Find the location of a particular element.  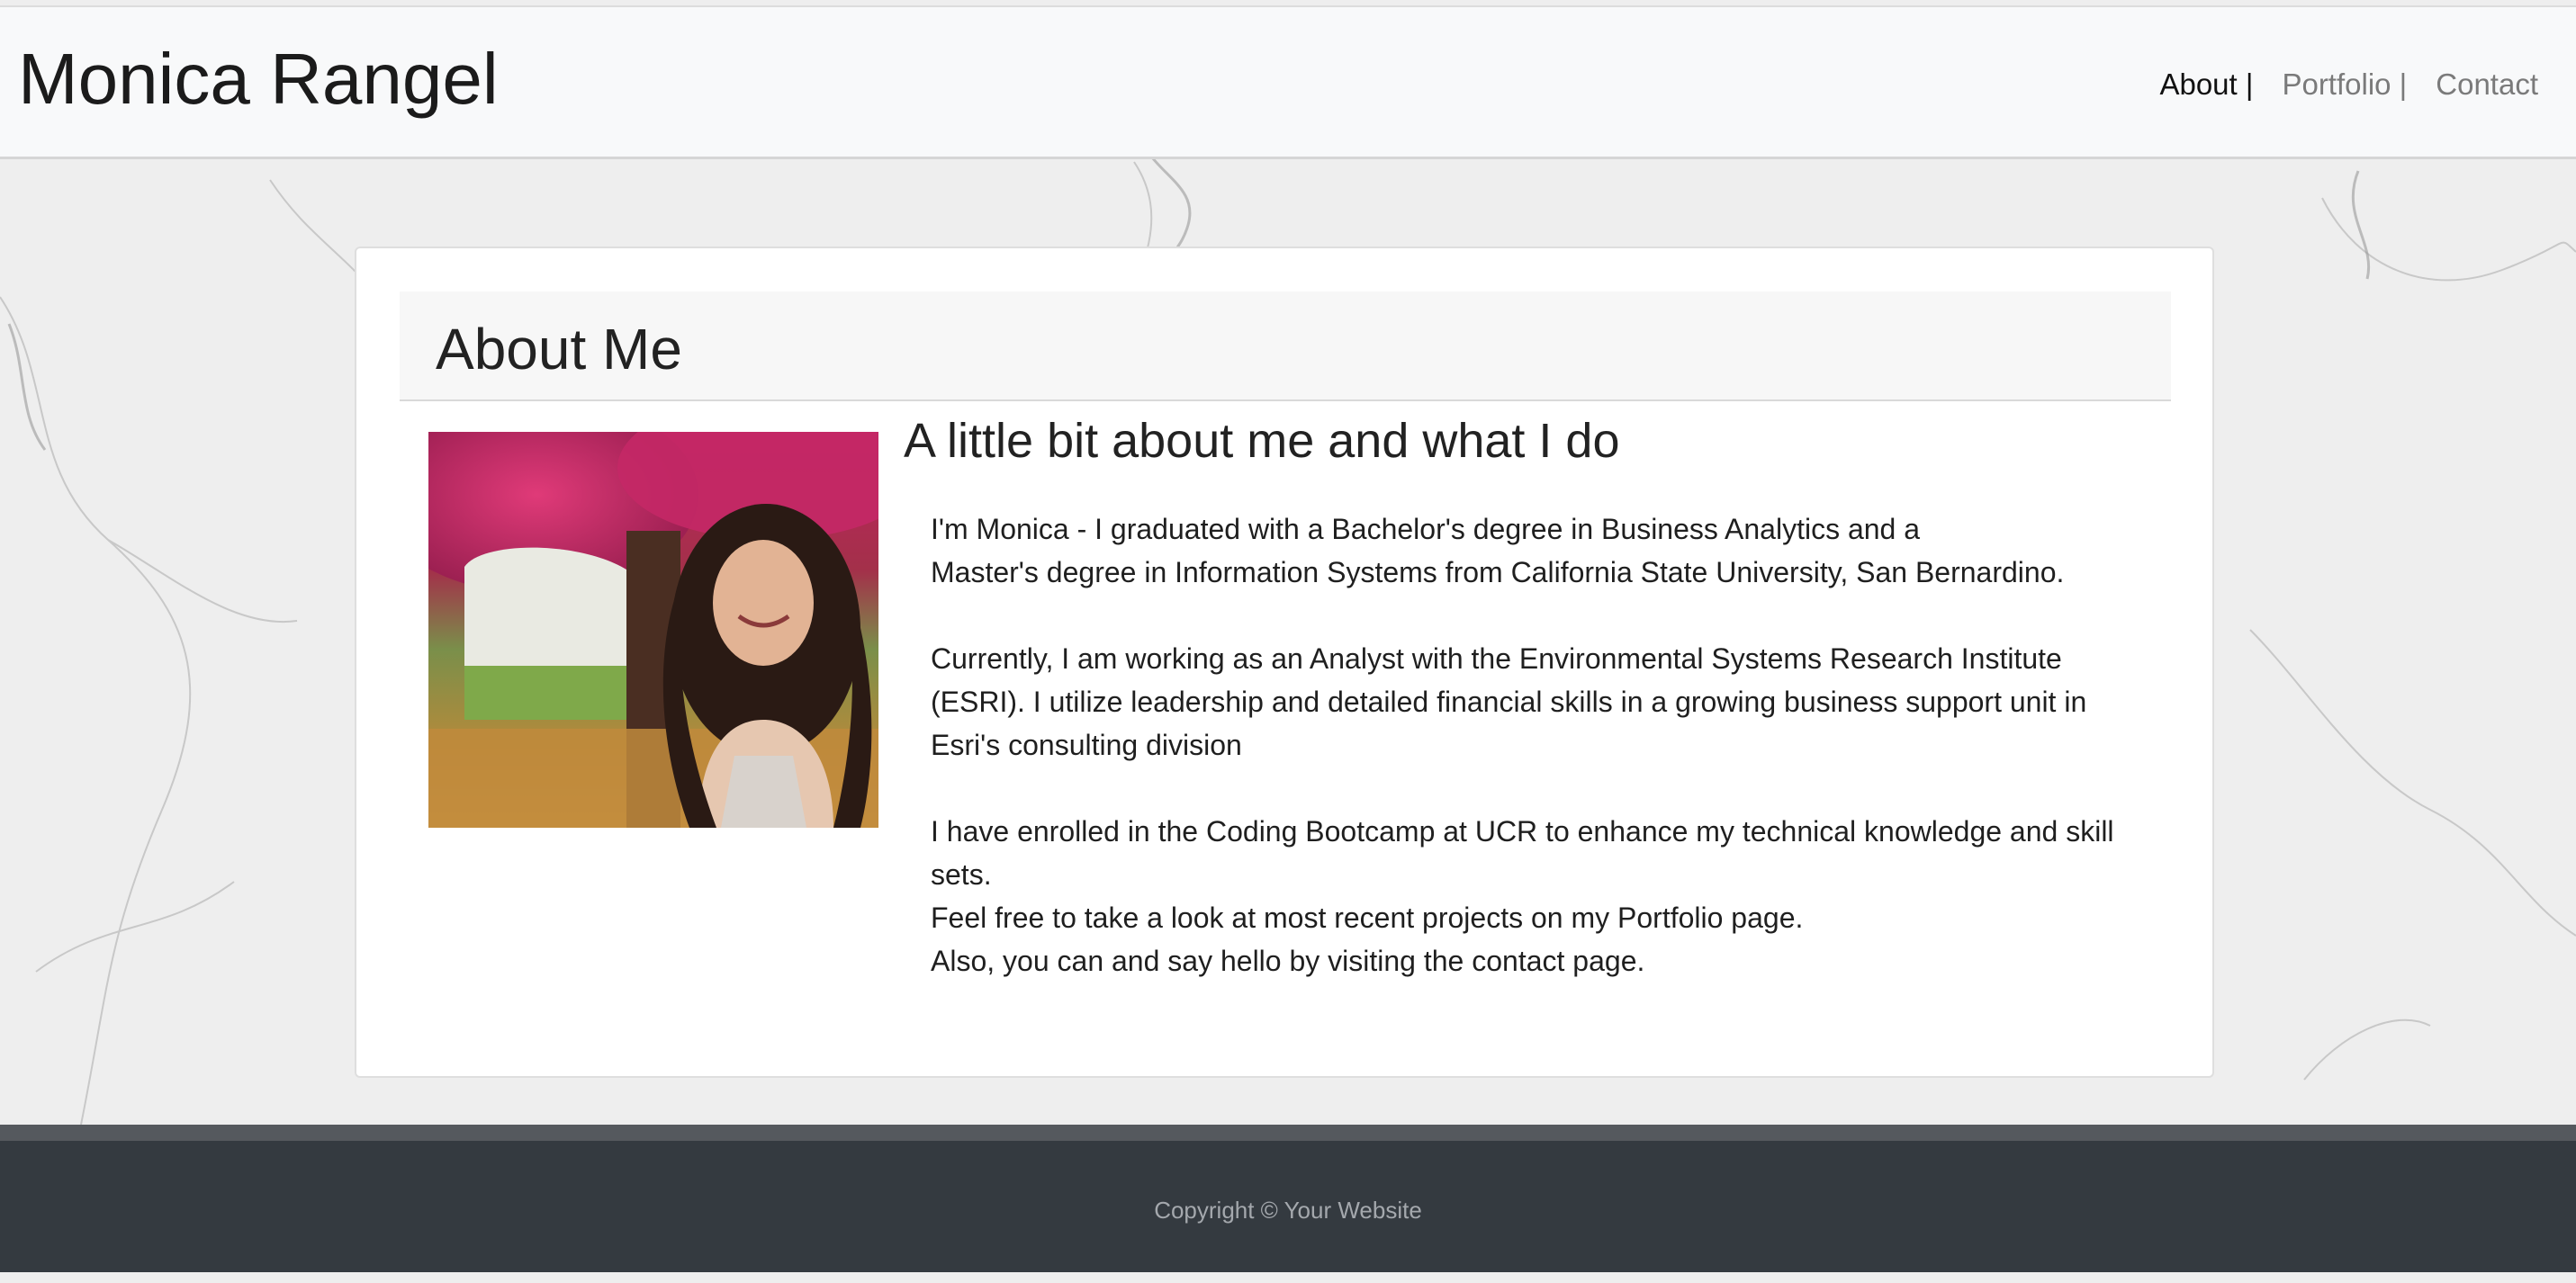

section-subtitle: A little bit about me and what I do is located at coordinates (1262, 441).